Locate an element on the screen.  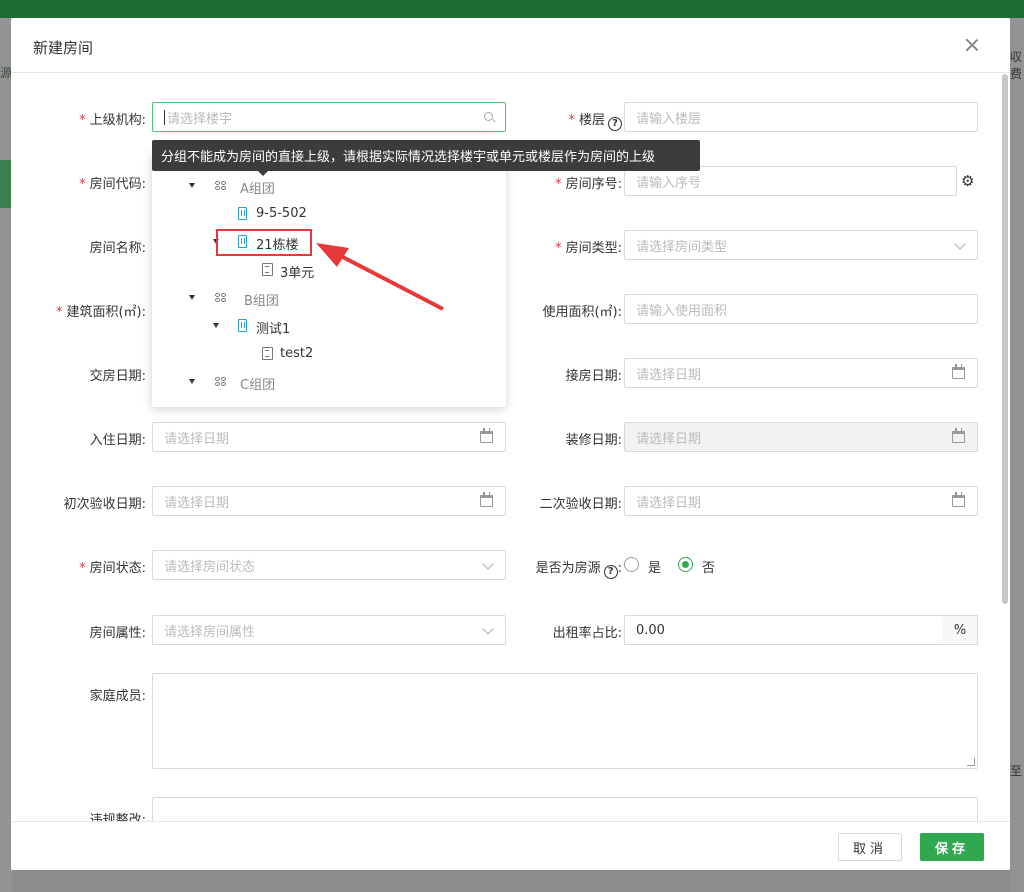
is-source-no-label: 否 is located at coordinates (708, 566).